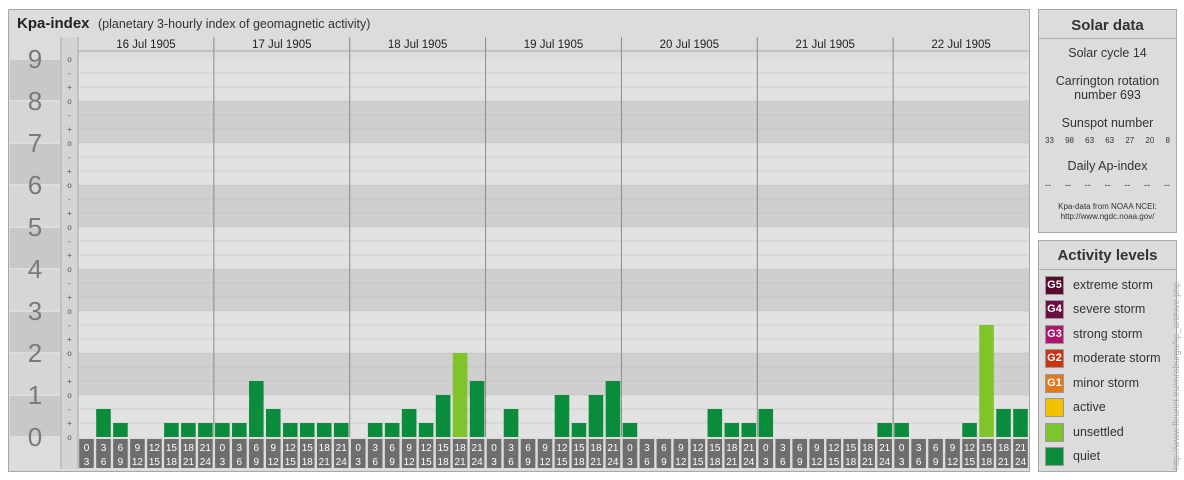 Image resolution: width=1184 pixels, height=480 pixels. I want to click on sunspot-value: 27, so click(1130, 140).